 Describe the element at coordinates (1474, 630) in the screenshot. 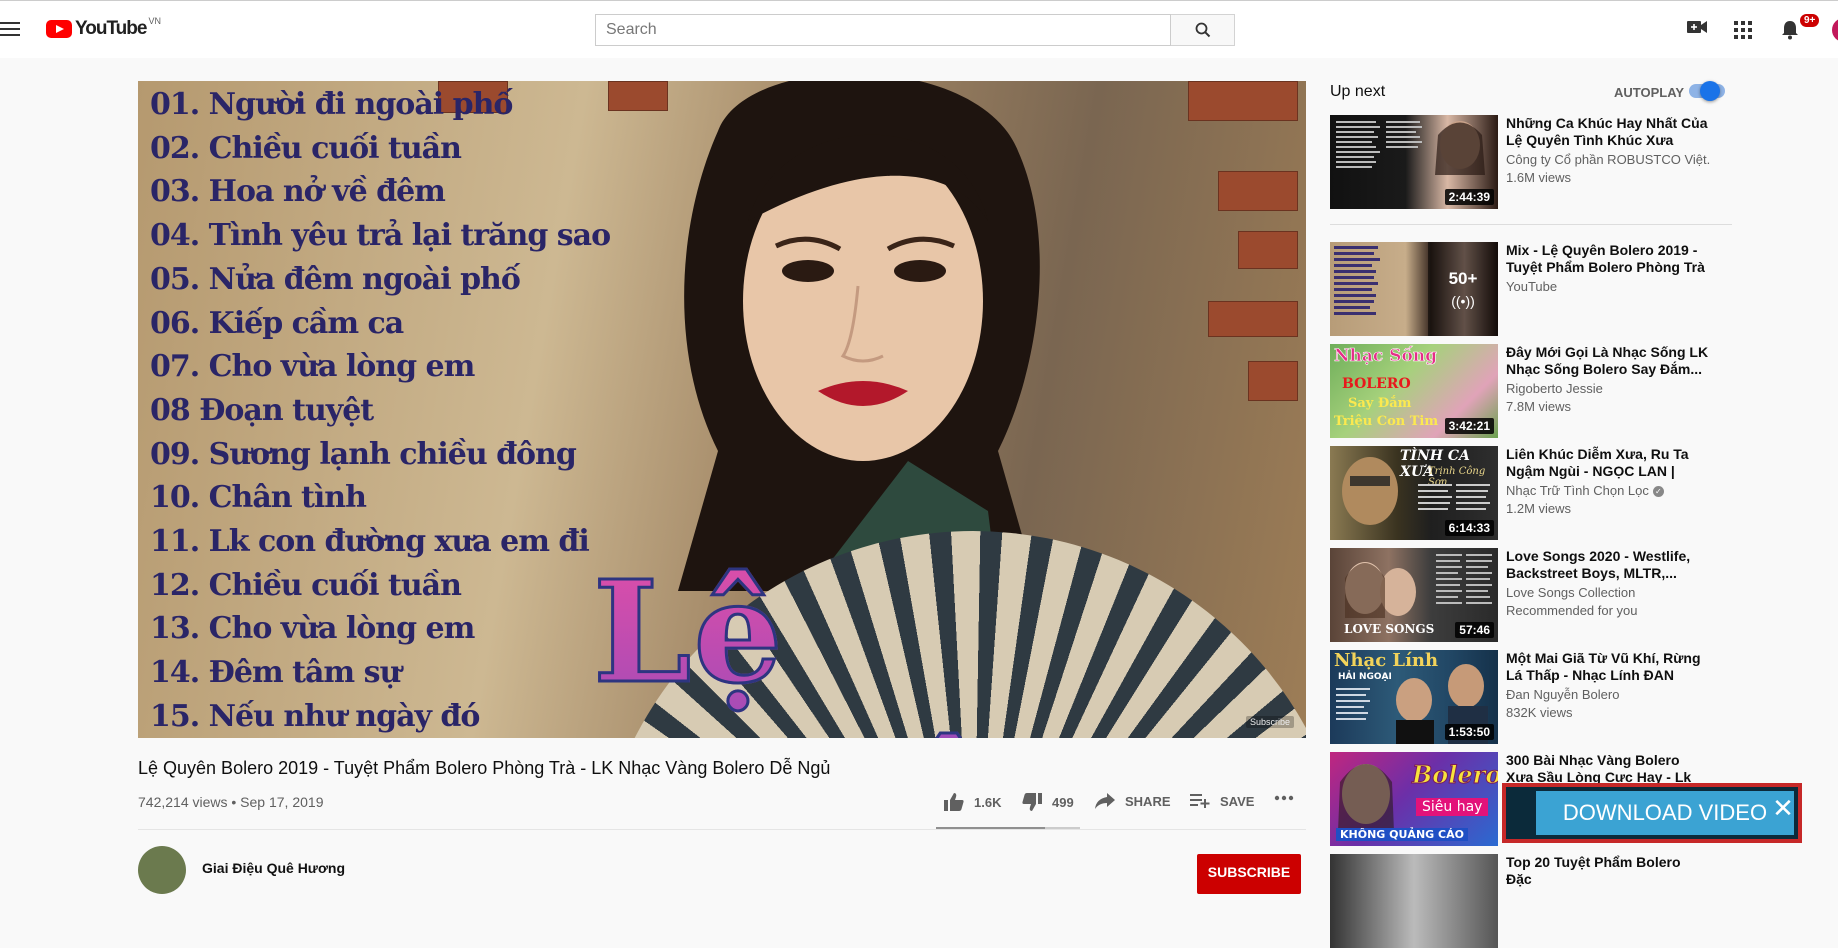

I see `video-duration: 57:46` at that location.